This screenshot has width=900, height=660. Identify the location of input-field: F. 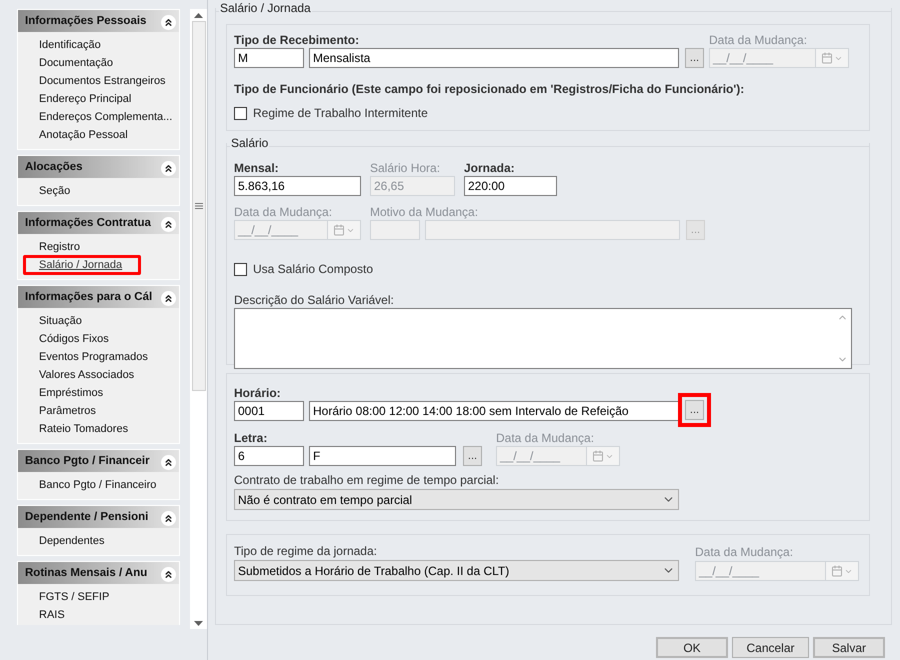
(382, 456).